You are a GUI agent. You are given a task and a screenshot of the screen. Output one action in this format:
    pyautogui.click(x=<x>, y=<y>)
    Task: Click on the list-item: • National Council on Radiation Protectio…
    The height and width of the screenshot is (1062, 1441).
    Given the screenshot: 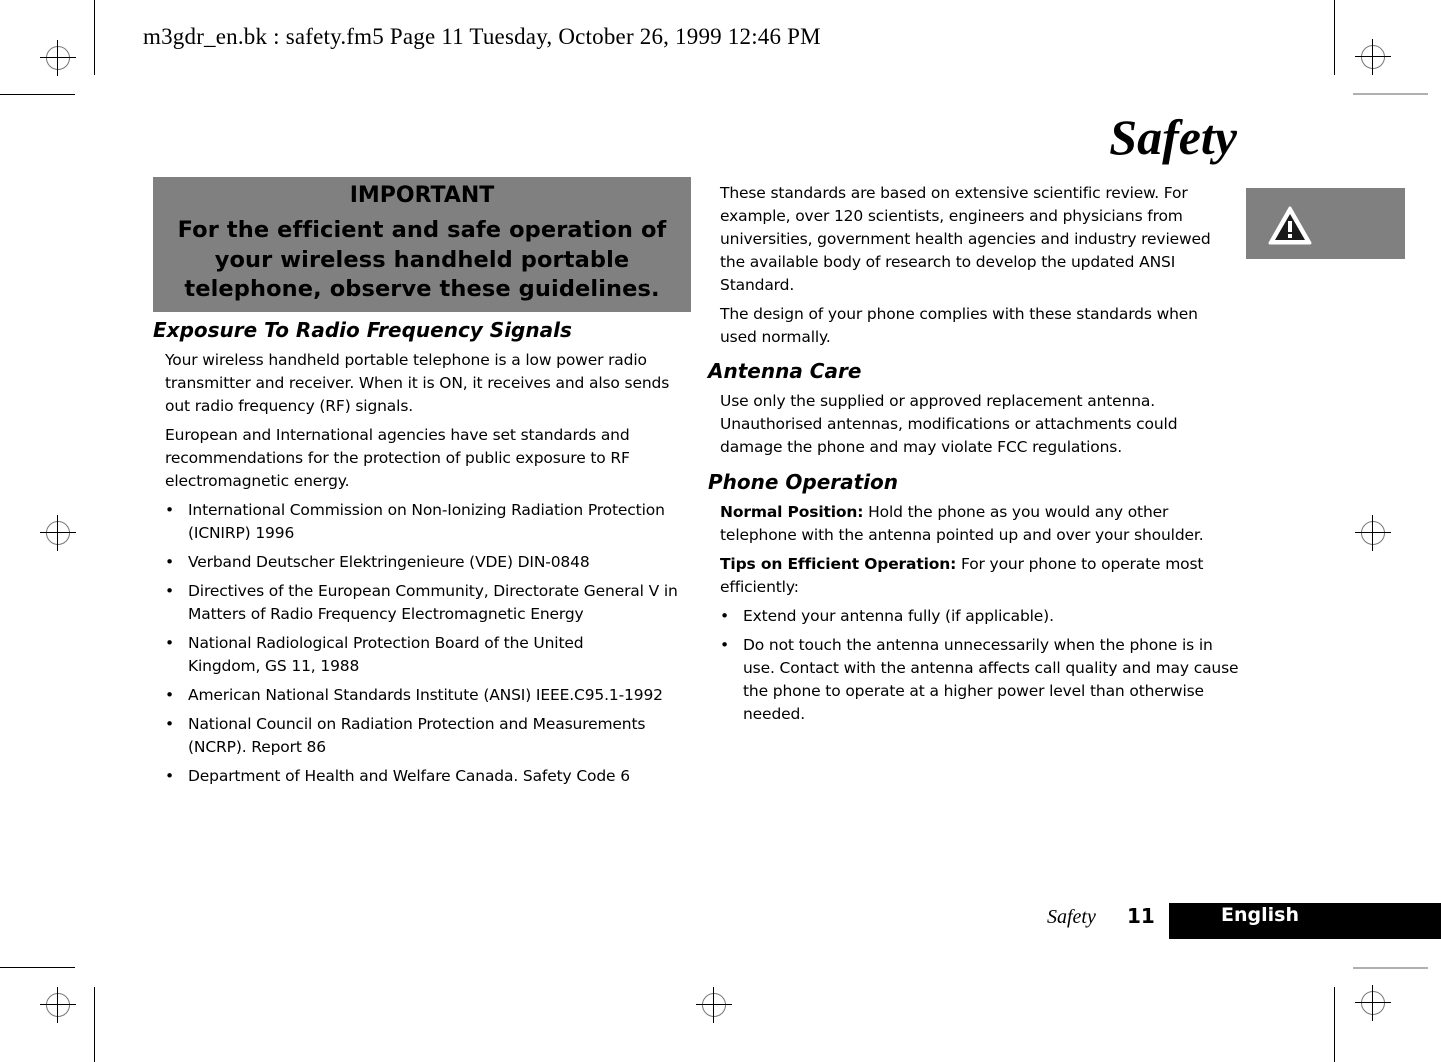 What is the action you would take?
    pyautogui.click(x=405, y=735)
    